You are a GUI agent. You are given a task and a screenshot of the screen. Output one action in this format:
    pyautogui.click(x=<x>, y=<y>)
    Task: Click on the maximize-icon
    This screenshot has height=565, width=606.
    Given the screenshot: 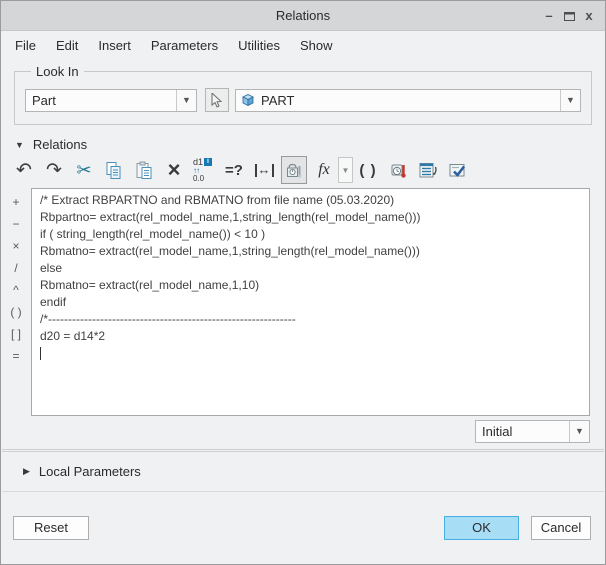 What is the action you would take?
    pyautogui.click(x=569, y=16)
    